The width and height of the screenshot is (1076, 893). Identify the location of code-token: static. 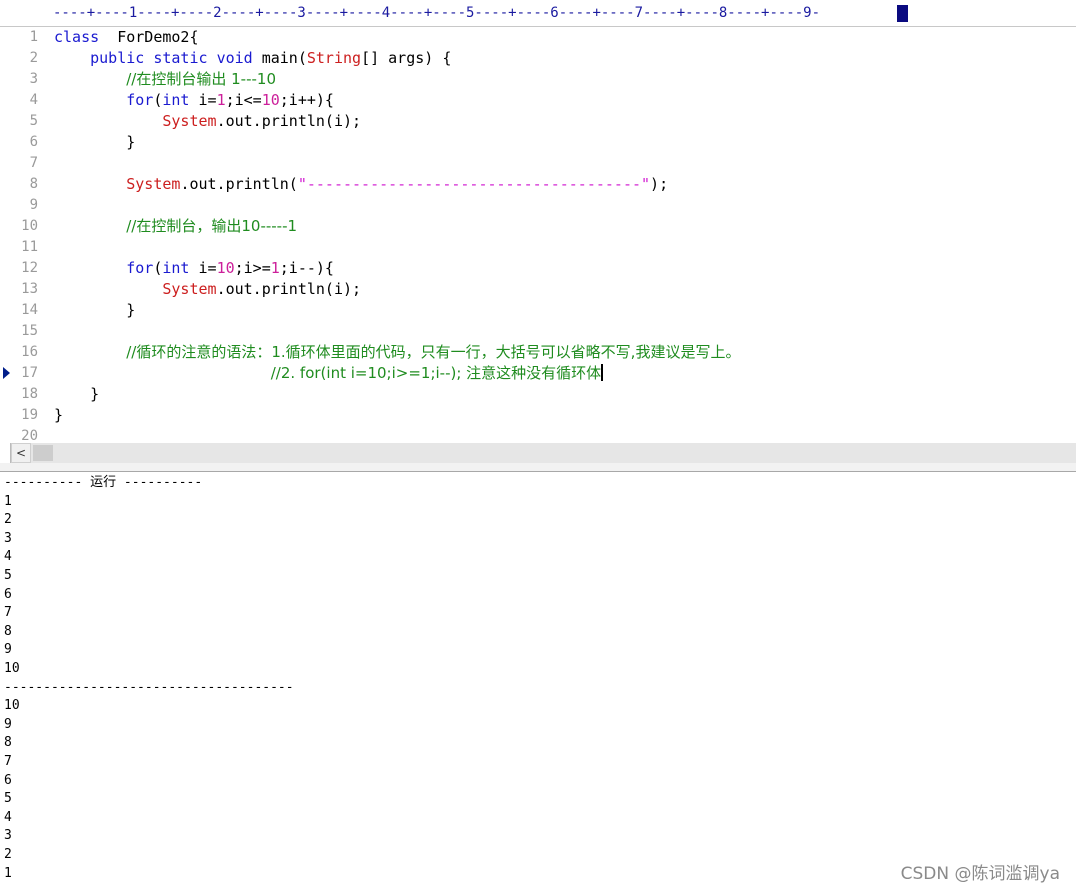
(180, 58).